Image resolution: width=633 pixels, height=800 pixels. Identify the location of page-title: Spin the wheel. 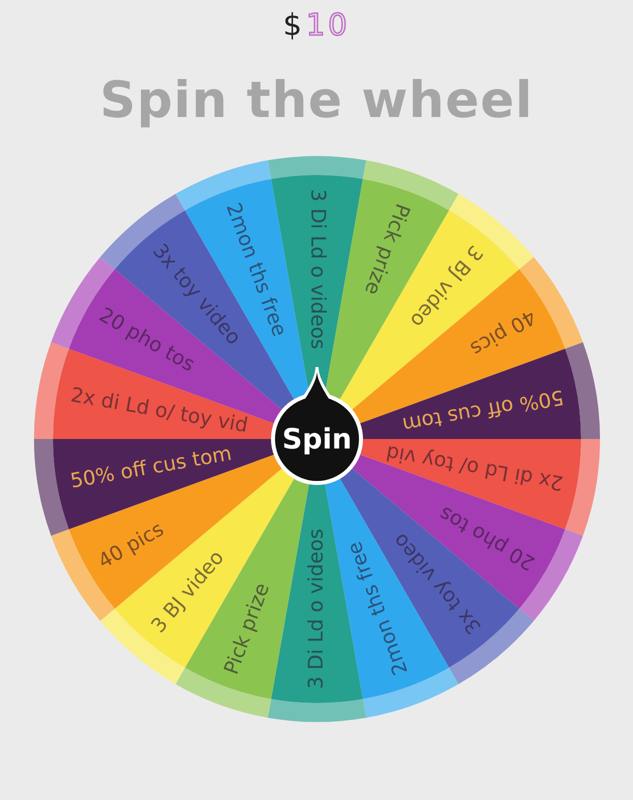
(317, 100).